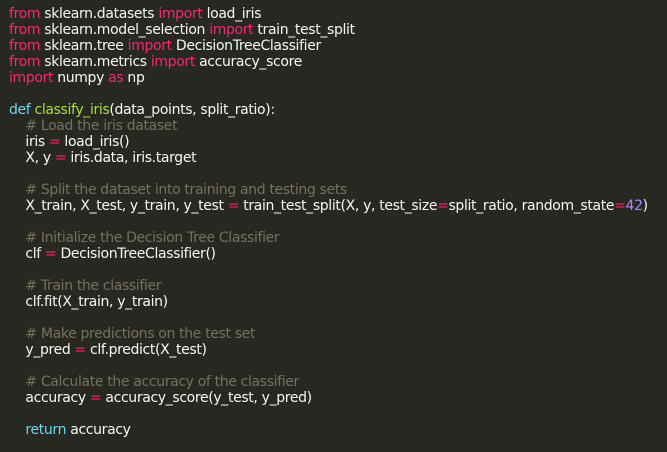  I want to click on comment-token: # Load the iris dataset, so click(101, 126).